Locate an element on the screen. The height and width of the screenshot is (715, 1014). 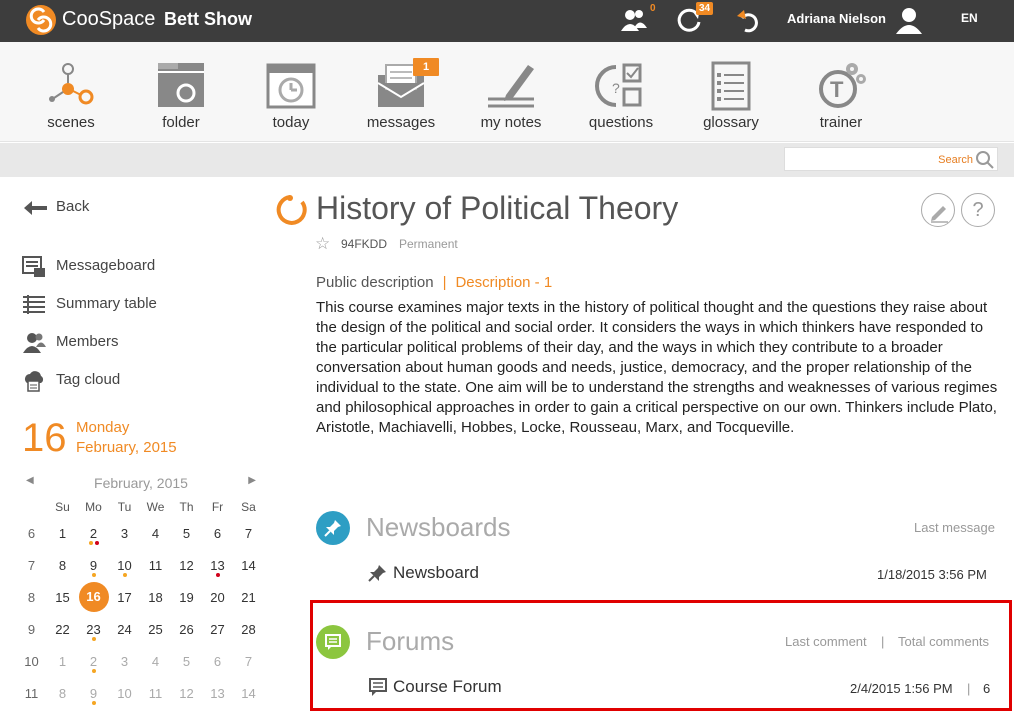
calendar-day: 17 is located at coordinates (124, 597).